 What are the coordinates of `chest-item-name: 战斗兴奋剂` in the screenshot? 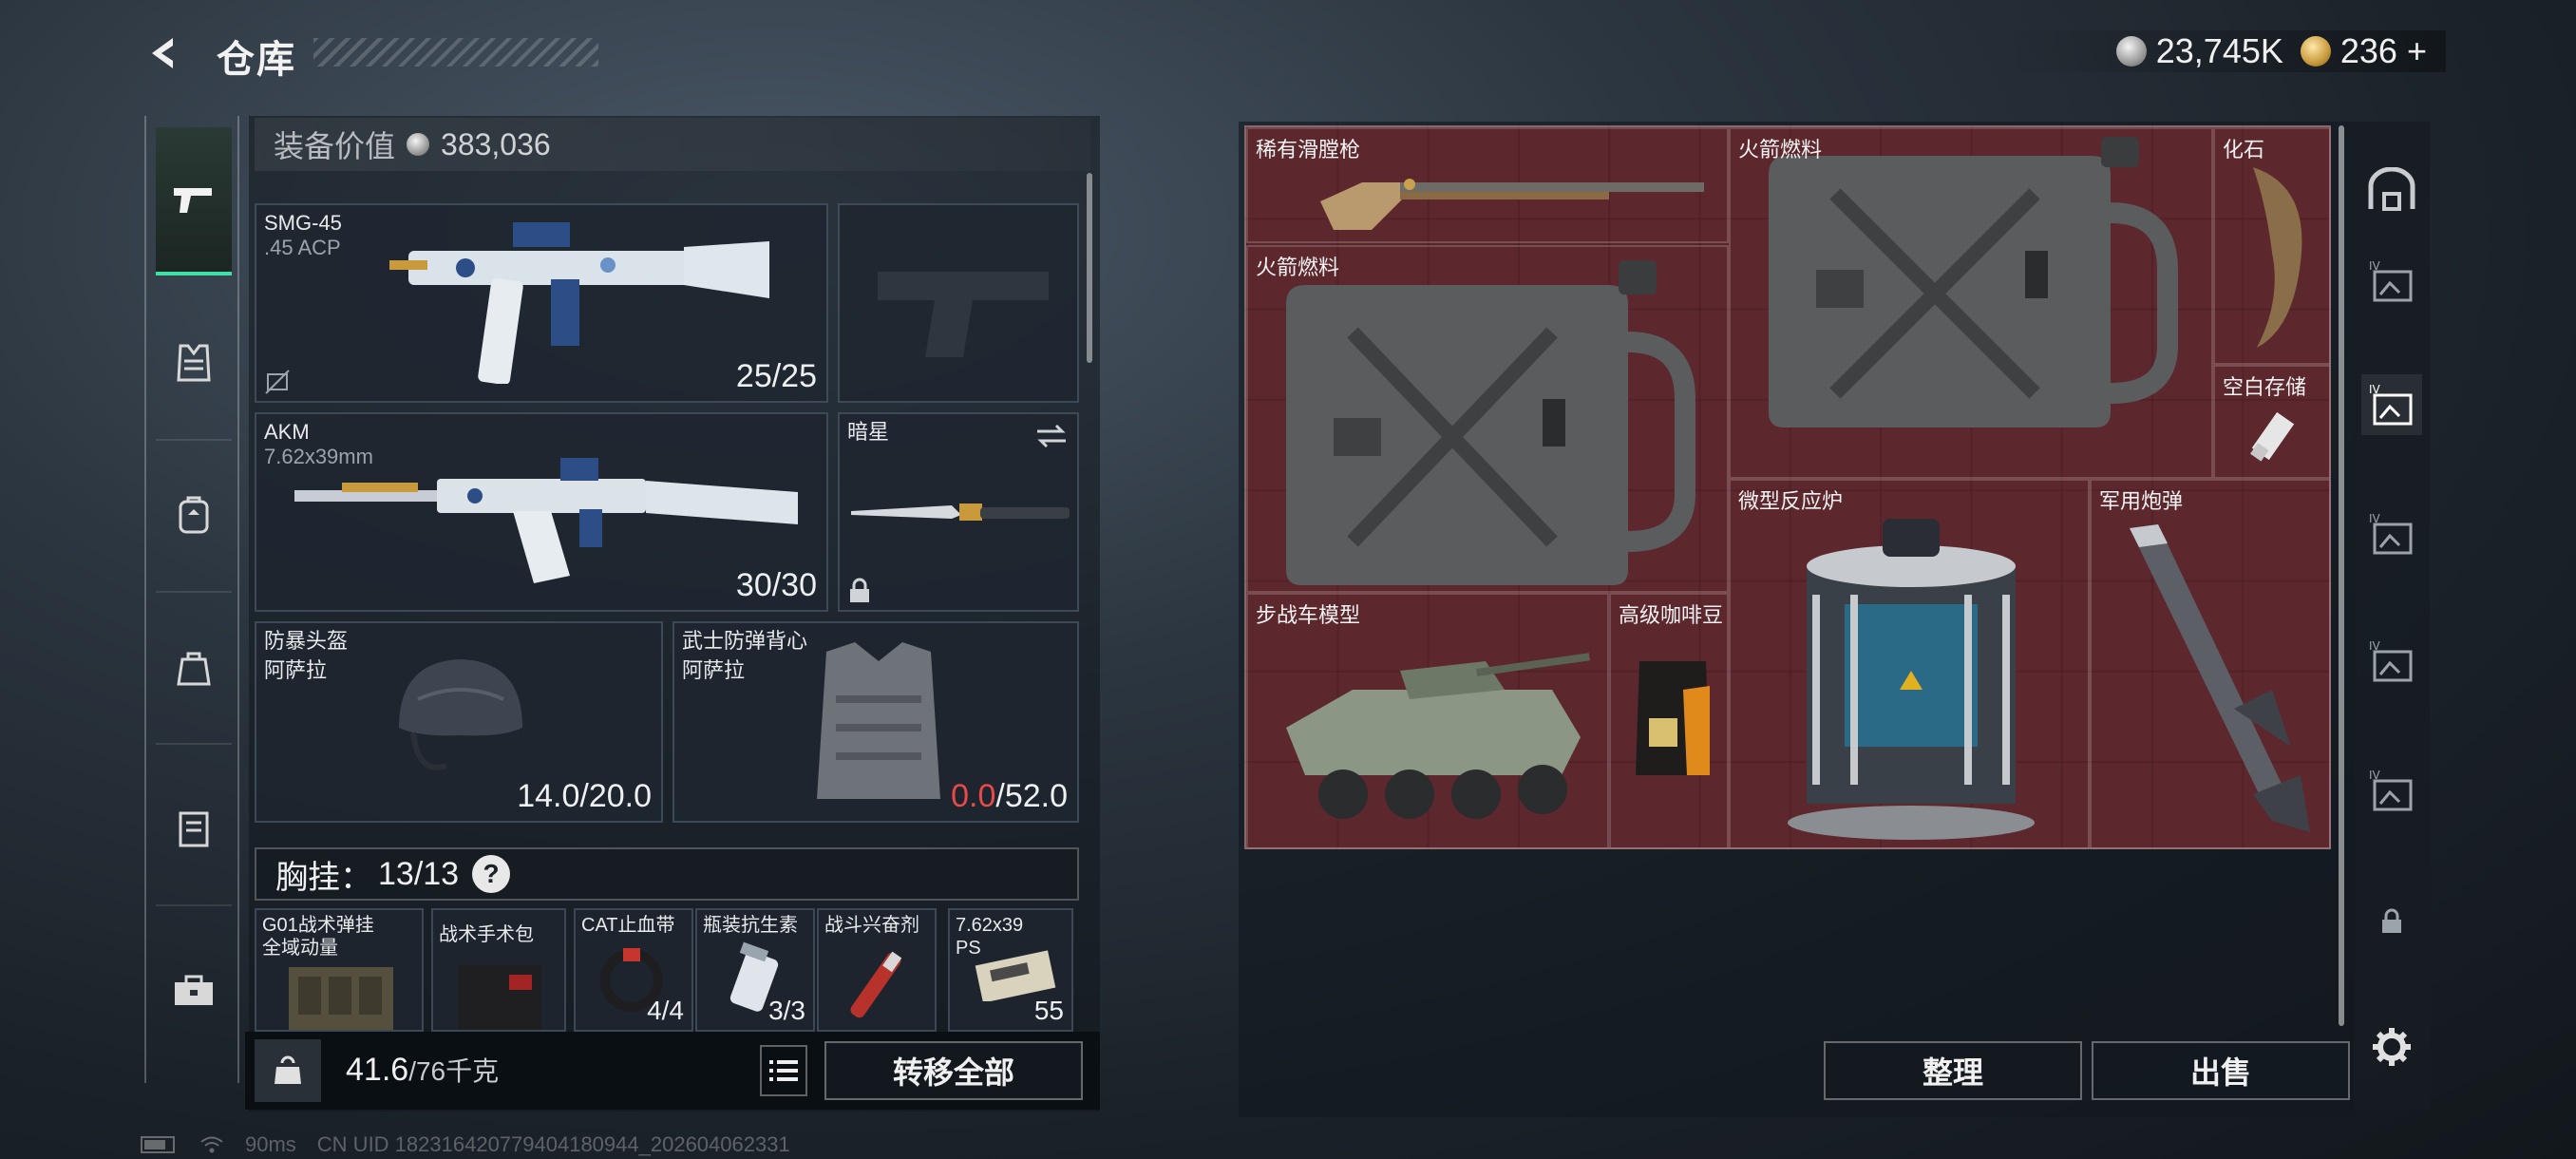 It's located at (871, 925).